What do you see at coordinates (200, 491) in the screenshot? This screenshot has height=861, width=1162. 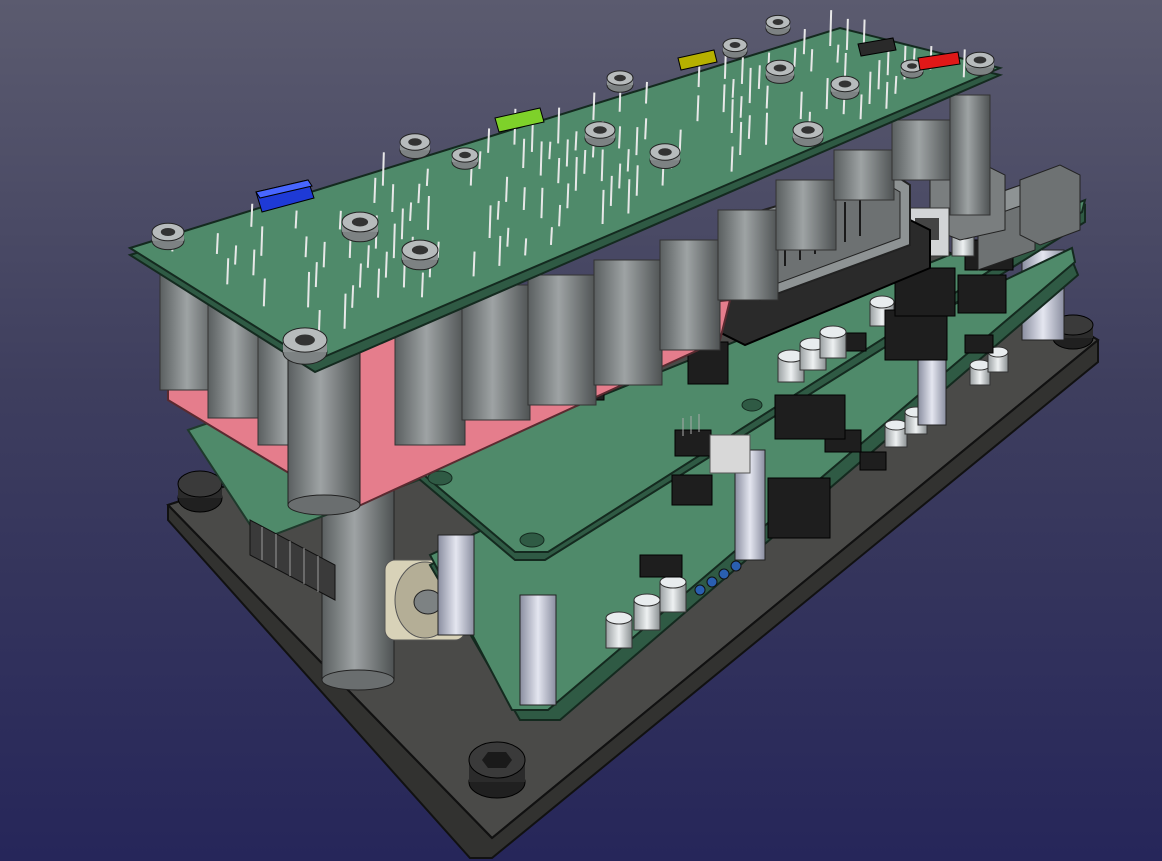 I see `base-screw` at bounding box center [200, 491].